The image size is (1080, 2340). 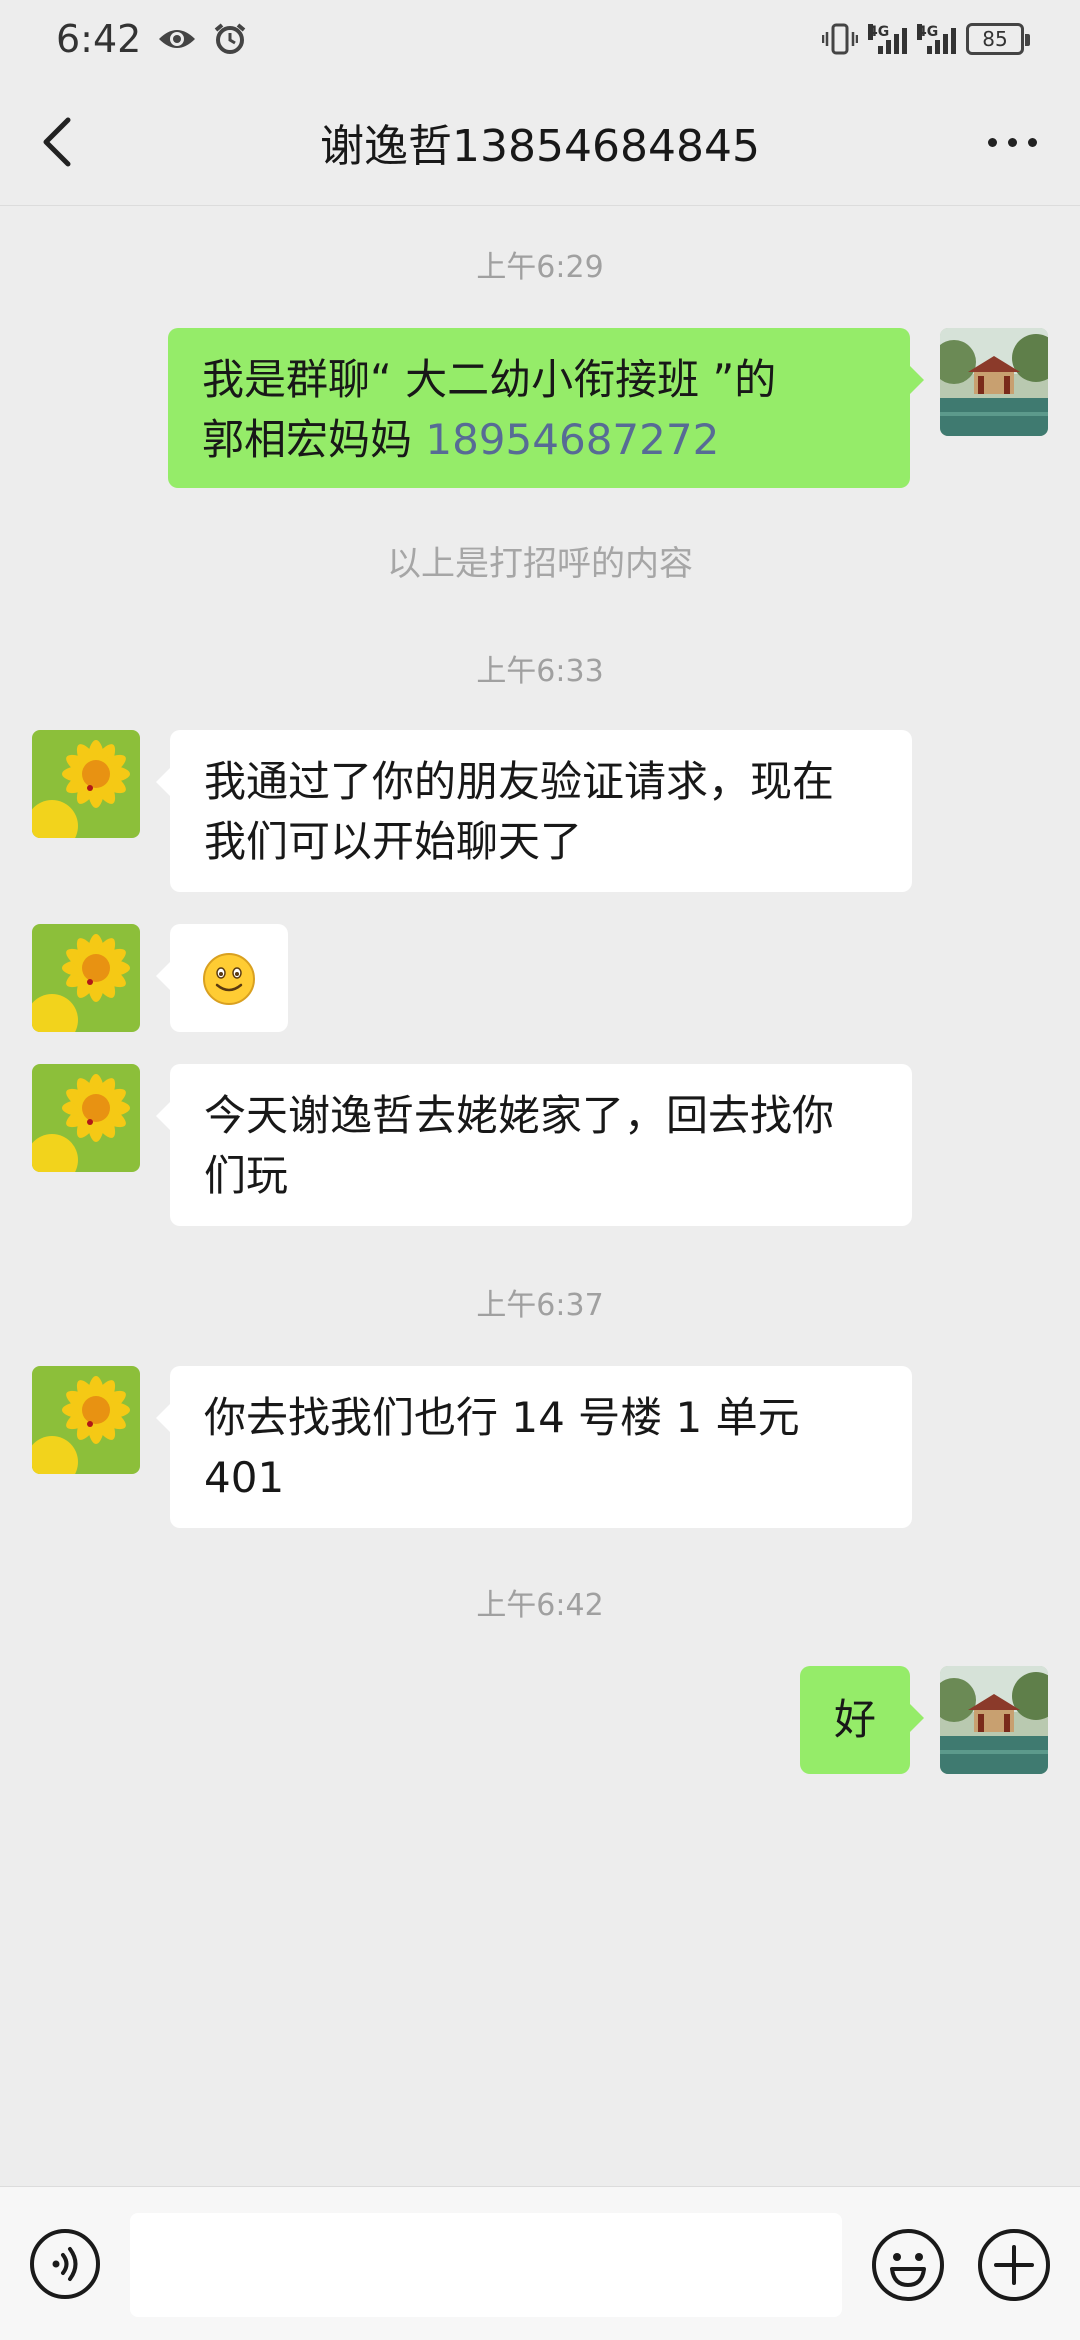 I want to click on network-label-2: 4G, so click(x=928, y=32).